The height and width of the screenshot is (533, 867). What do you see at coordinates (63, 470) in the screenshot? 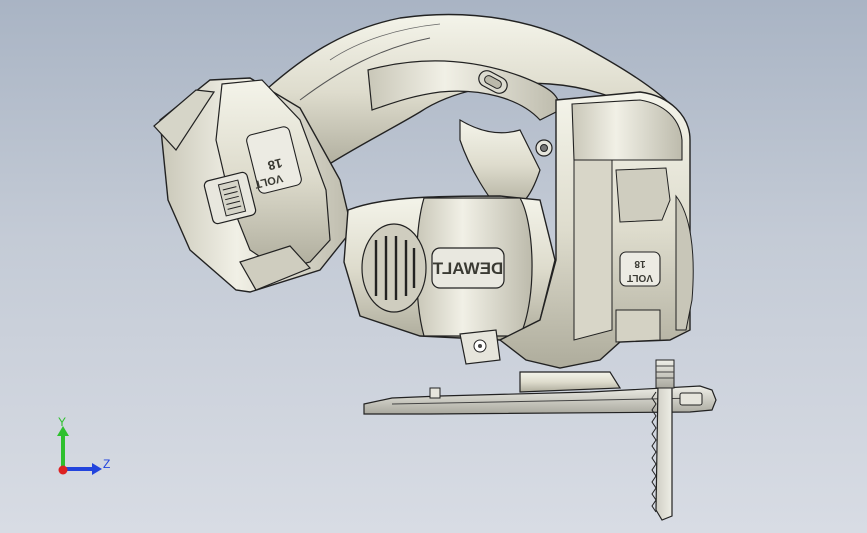
I see `x-axis-point` at bounding box center [63, 470].